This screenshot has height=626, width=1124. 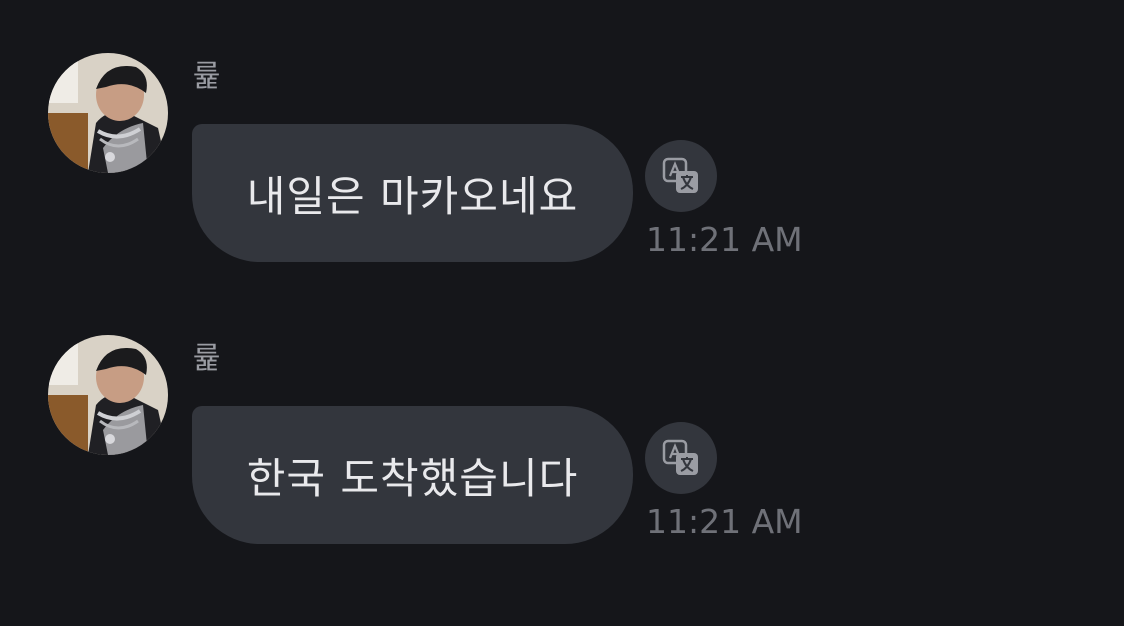 I want to click on message-bubble: 내일은 마카오네요, so click(x=412, y=193).